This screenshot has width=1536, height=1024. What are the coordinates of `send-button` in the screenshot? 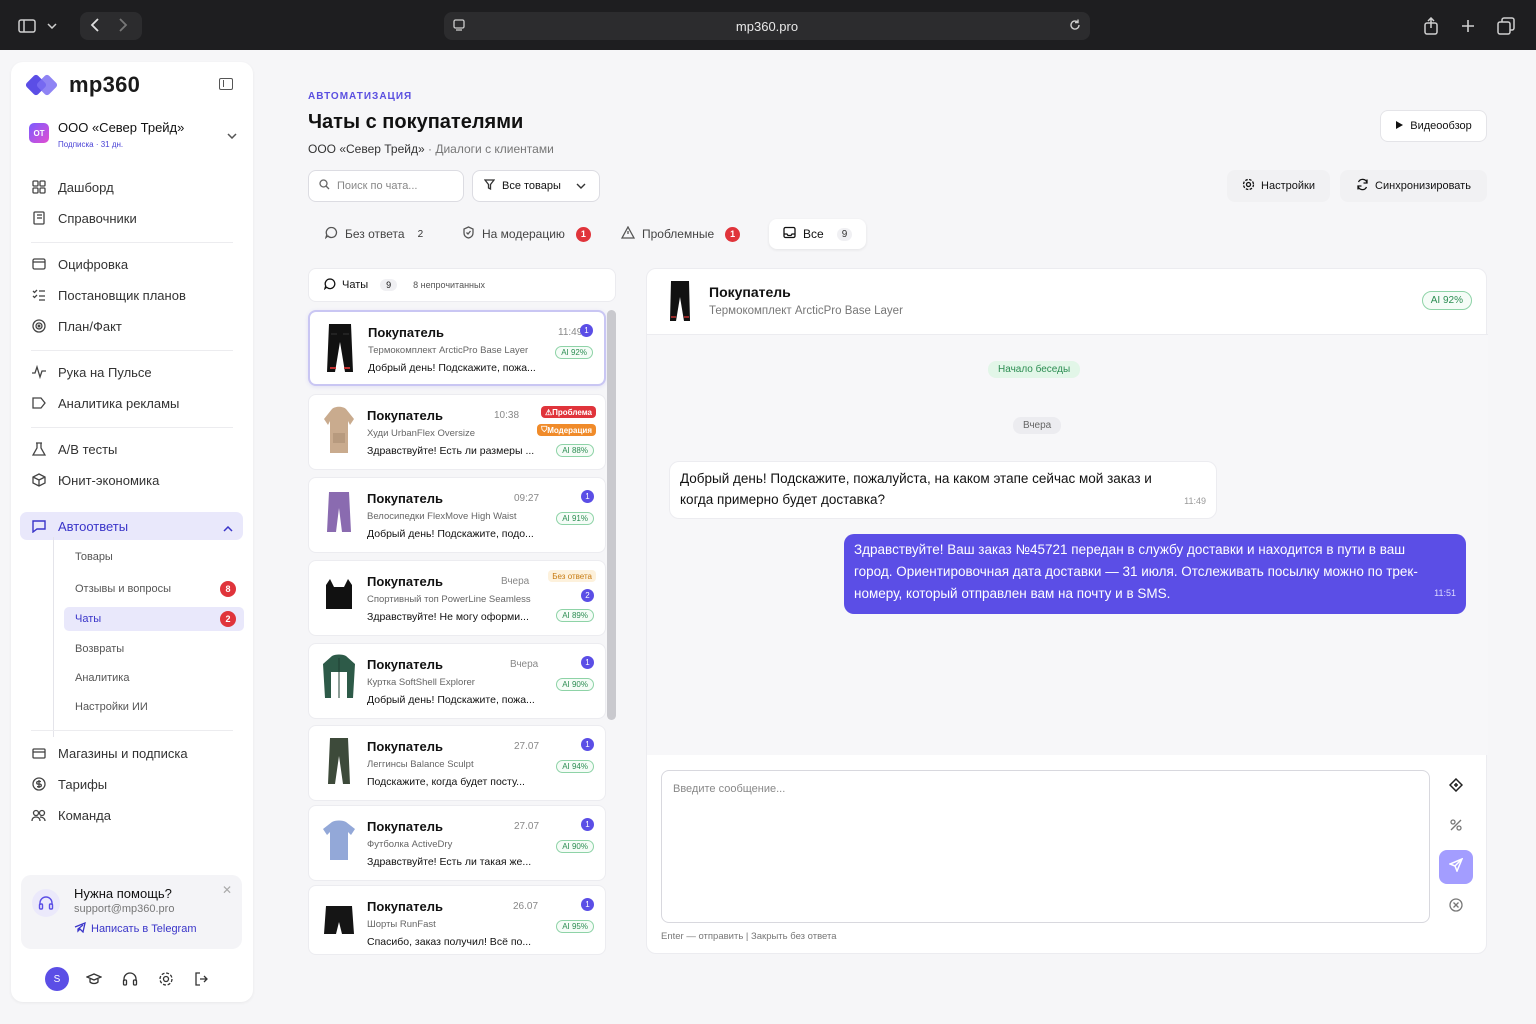 It's located at (1456, 867).